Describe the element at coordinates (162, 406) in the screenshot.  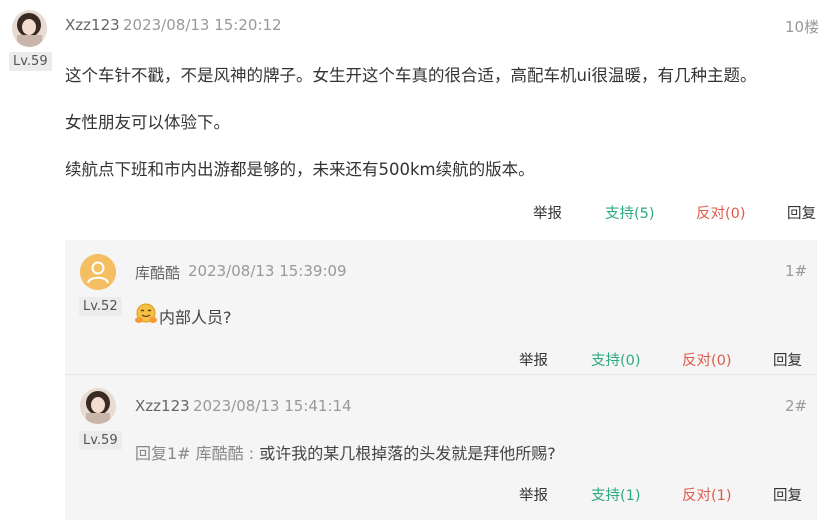
I see `reply-username: Xzz123` at that location.